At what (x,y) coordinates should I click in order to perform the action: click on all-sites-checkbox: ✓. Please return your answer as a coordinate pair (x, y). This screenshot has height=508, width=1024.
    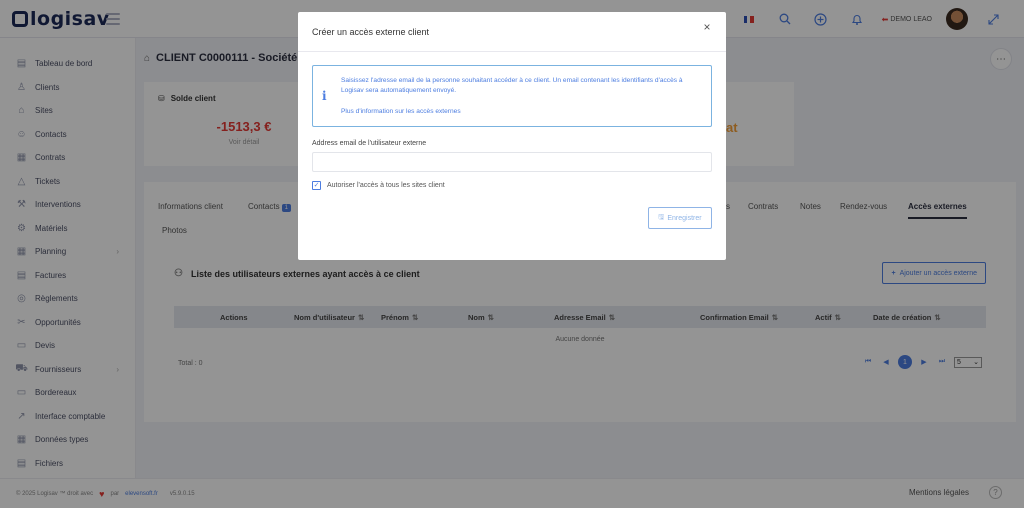
    Looking at the image, I should click on (316, 185).